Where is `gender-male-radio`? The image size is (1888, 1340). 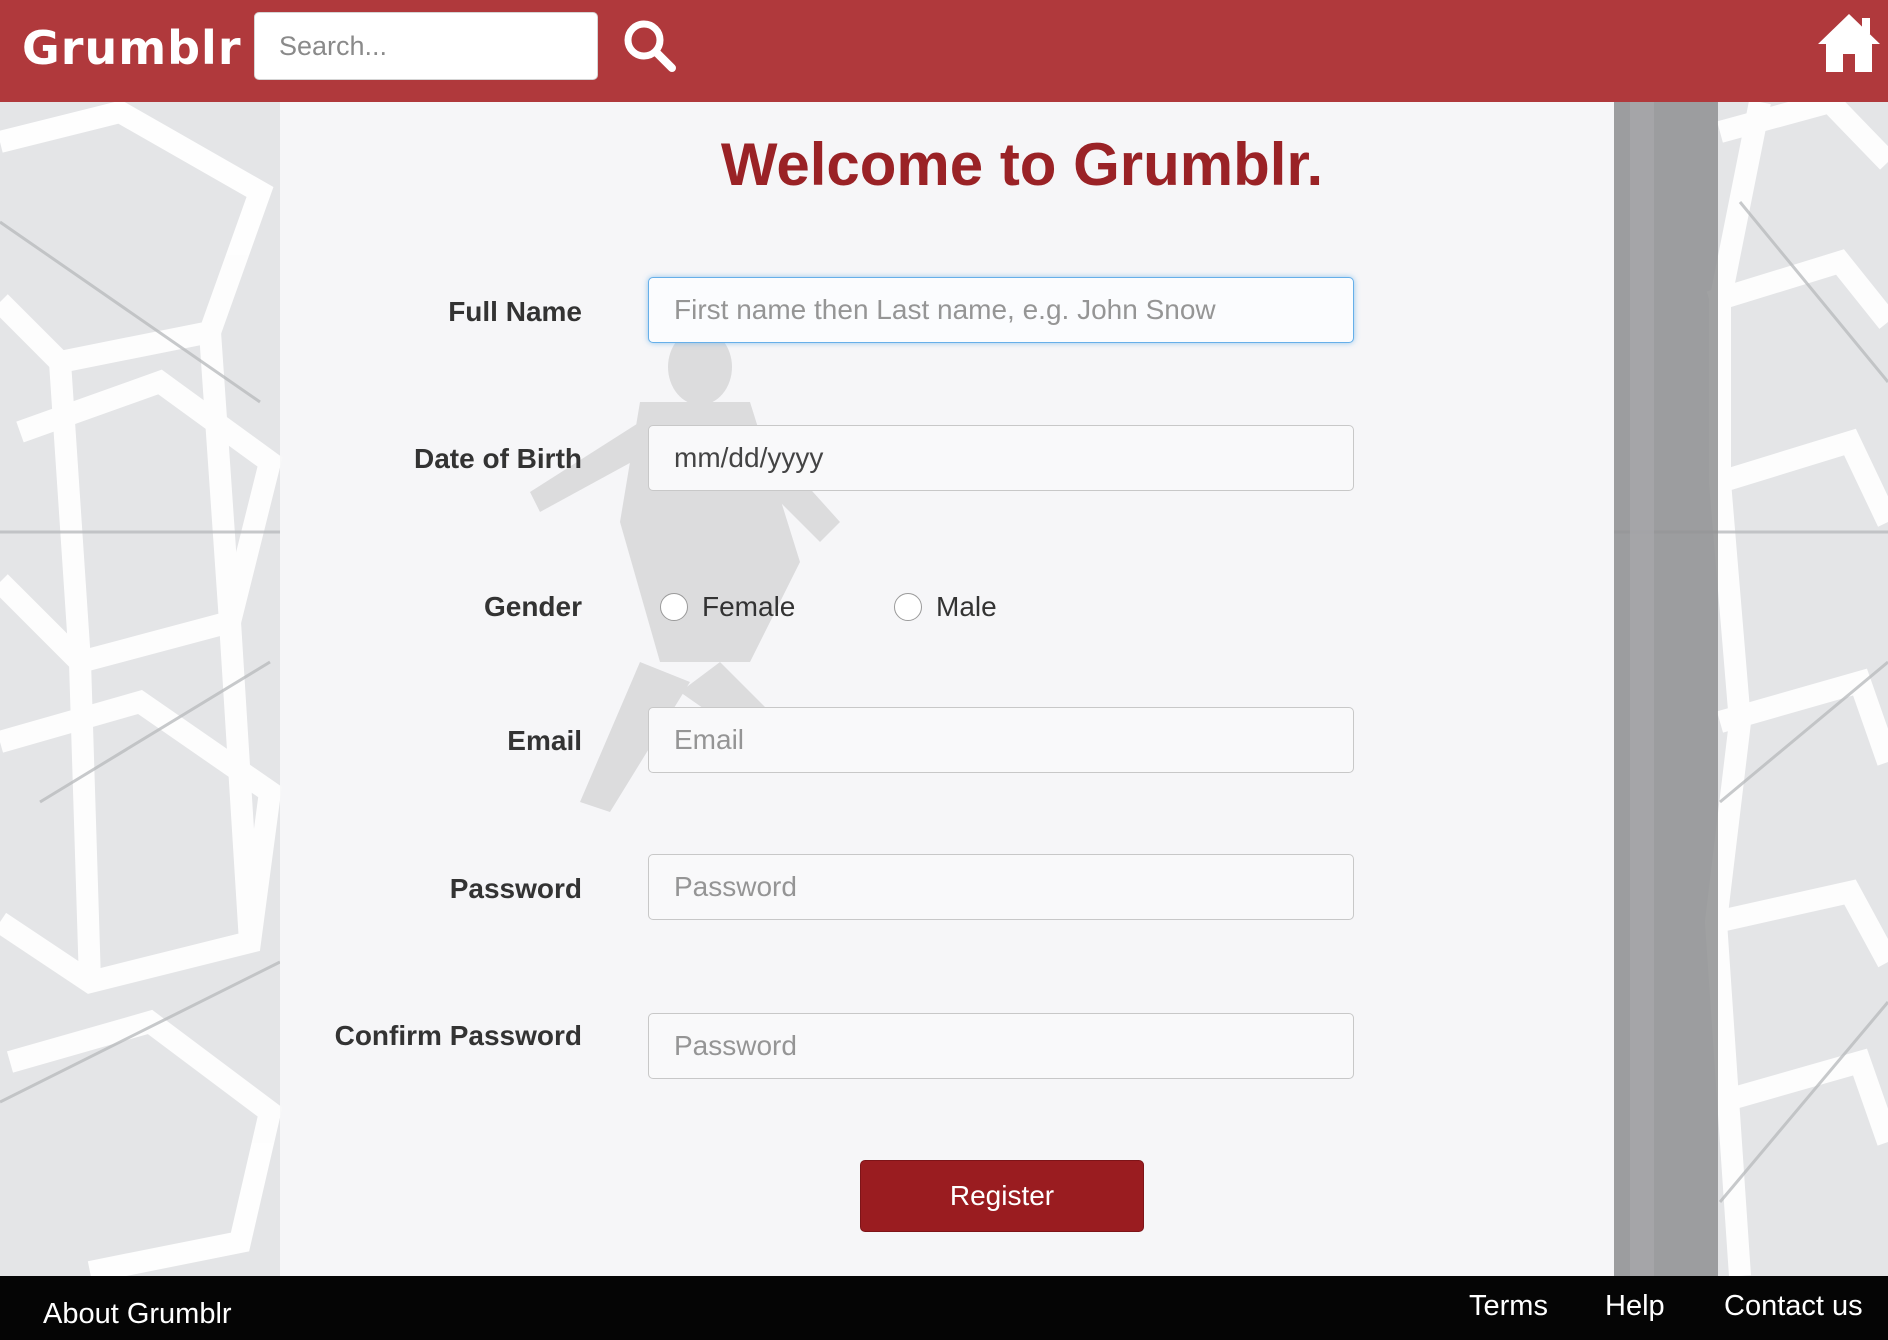 gender-male-radio is located at coordinates (908, 607).